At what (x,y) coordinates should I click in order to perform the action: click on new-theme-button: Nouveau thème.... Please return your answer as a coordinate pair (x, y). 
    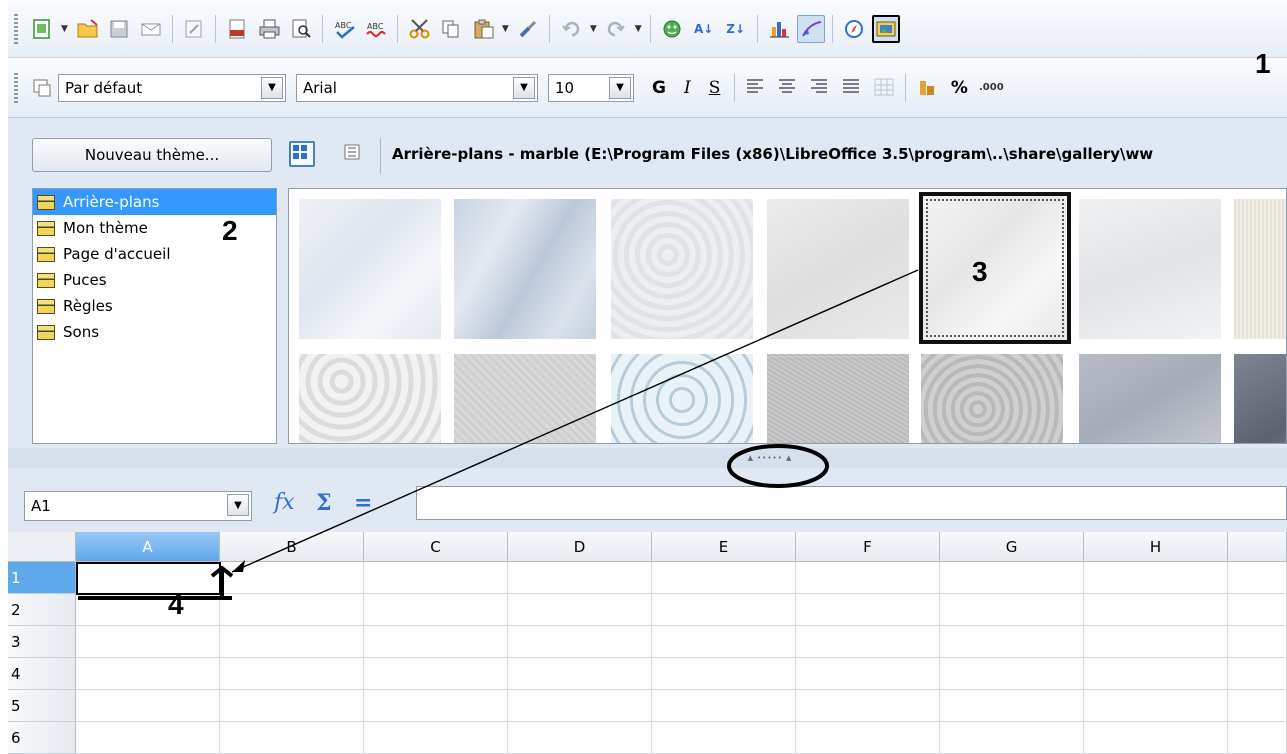
    Looking at the image, I should click on (152, 155).